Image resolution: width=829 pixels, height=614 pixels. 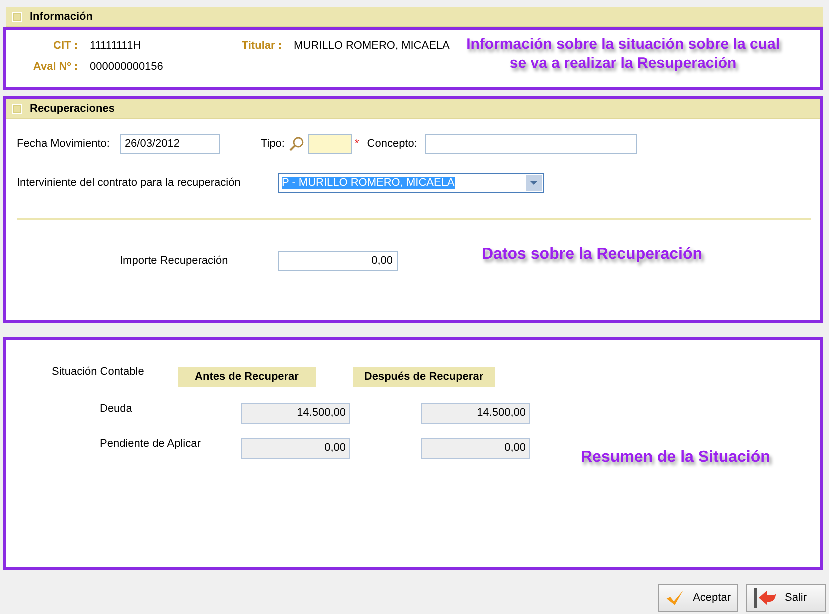 What do you see at coordinates (116, 46) in the screenshot?
I see `cit-value: 11111111H` at bounding box center [116, 46].